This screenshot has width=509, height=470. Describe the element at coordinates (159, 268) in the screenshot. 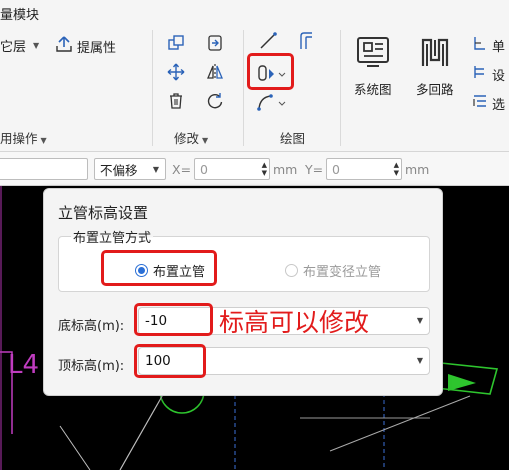

I see `place-riser-highlight-box` at that location.